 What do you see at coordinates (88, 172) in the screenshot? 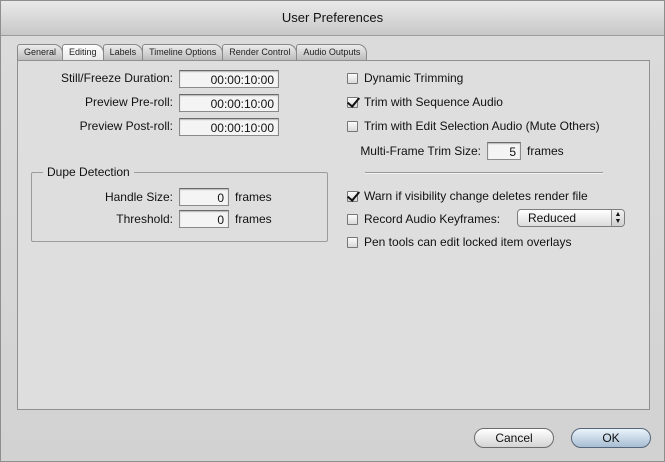
I see `dupe-detection-title: Dupe Detection` at bounding box center [88, 172].